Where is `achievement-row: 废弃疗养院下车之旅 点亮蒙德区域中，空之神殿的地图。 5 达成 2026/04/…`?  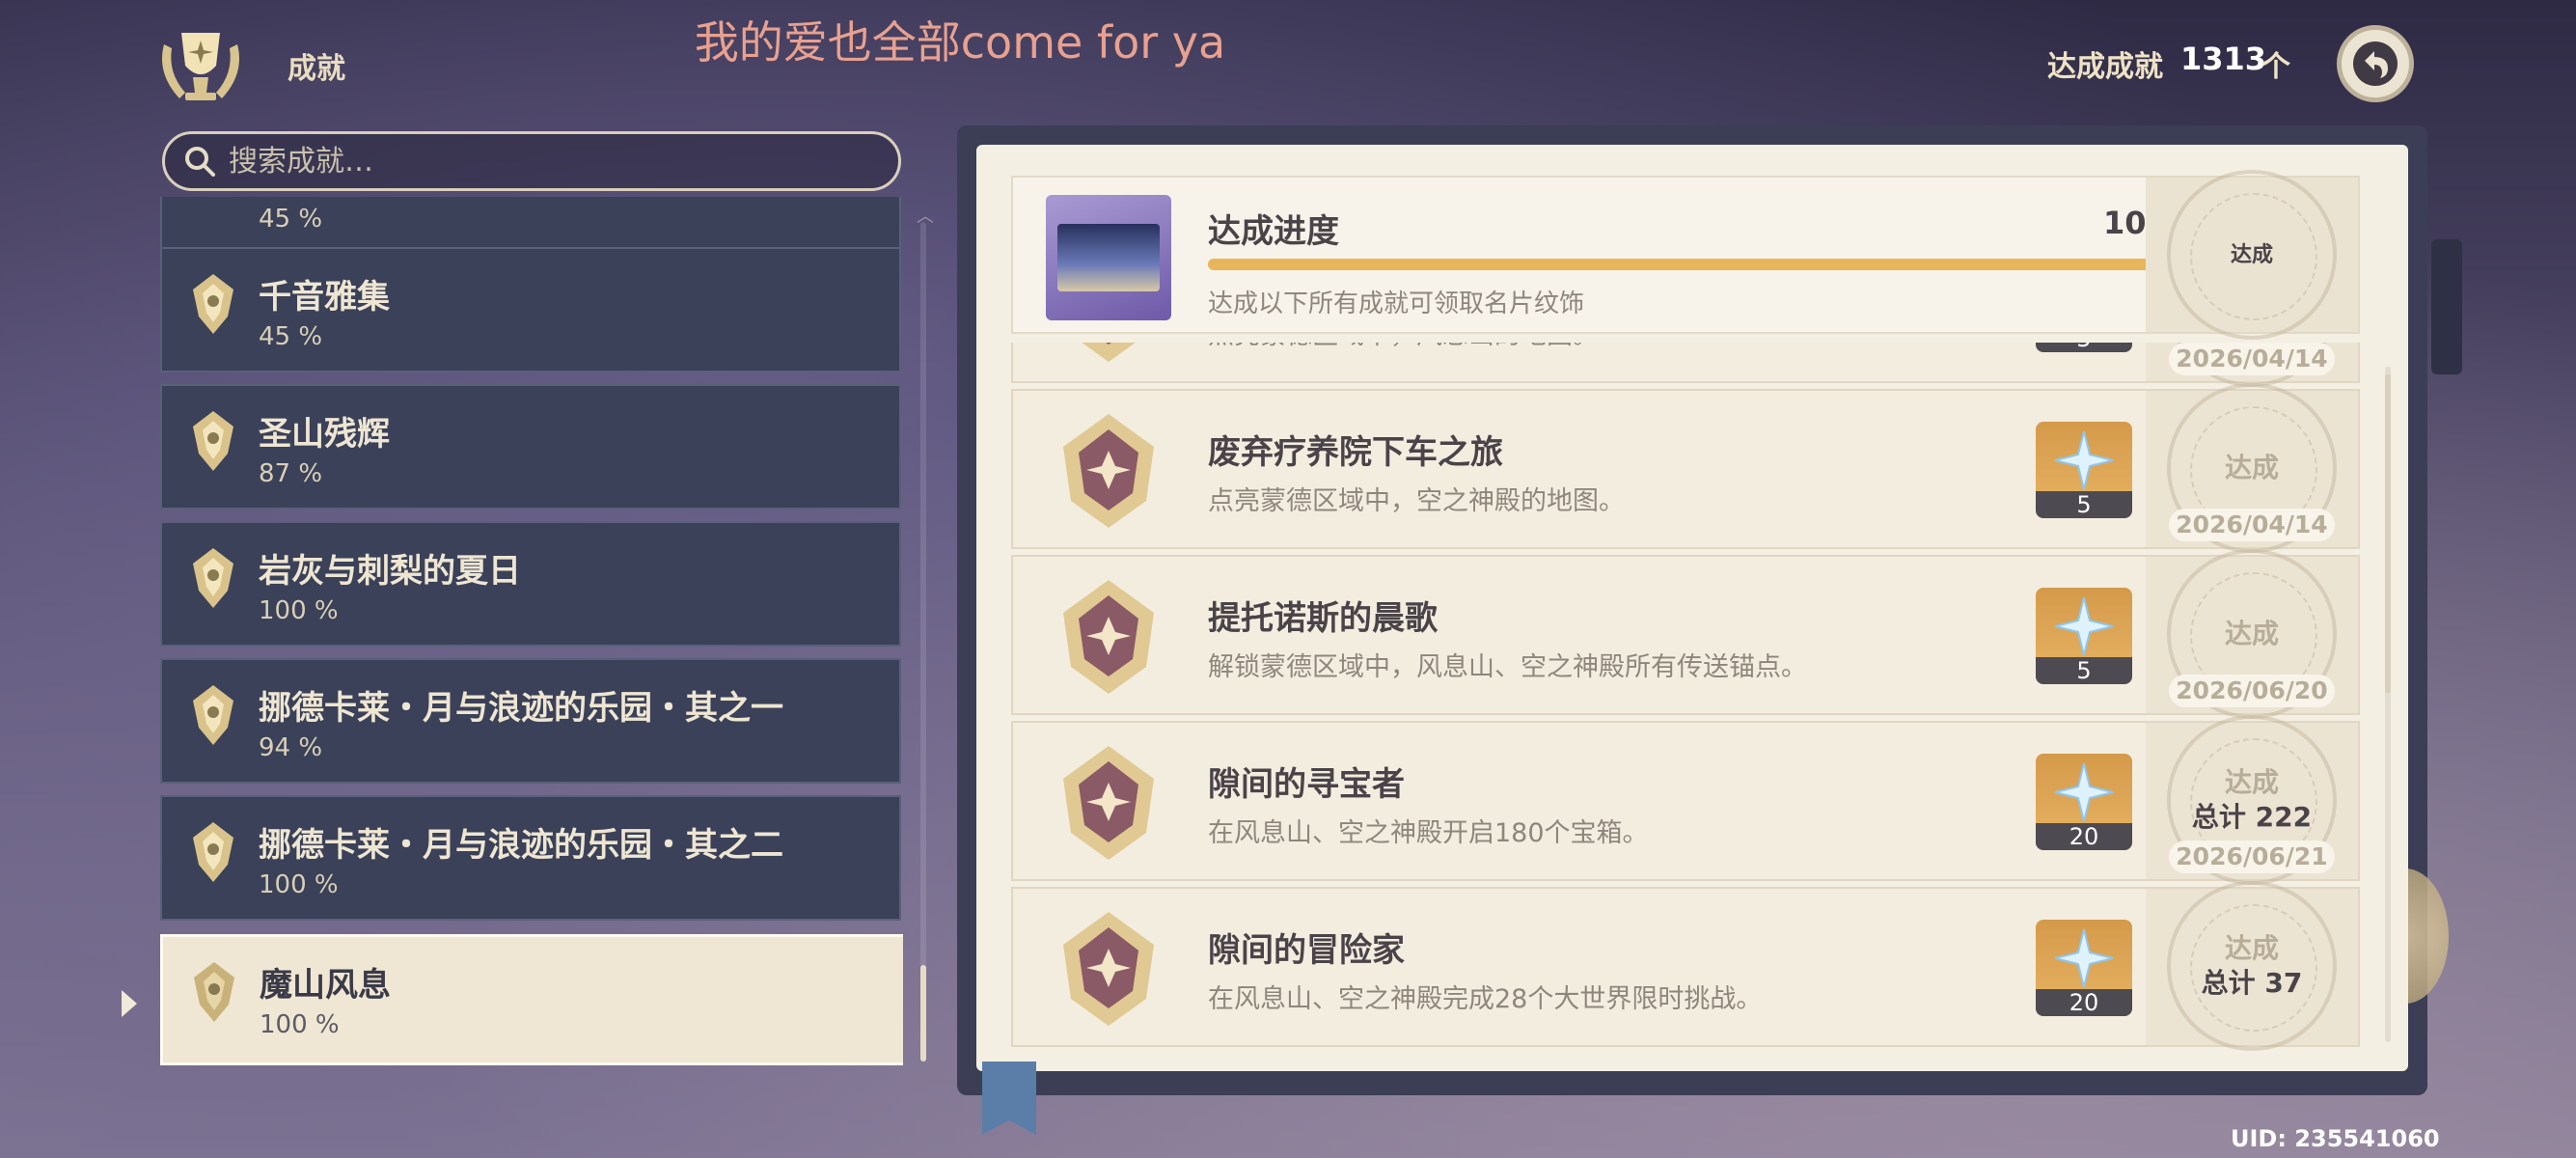 achievement-row: 废弃疗养院下车之旅 点亮蒙德区域中，空之神殿的地图。 5 达成 2026/04/… is located at coordinates (1685, 468).